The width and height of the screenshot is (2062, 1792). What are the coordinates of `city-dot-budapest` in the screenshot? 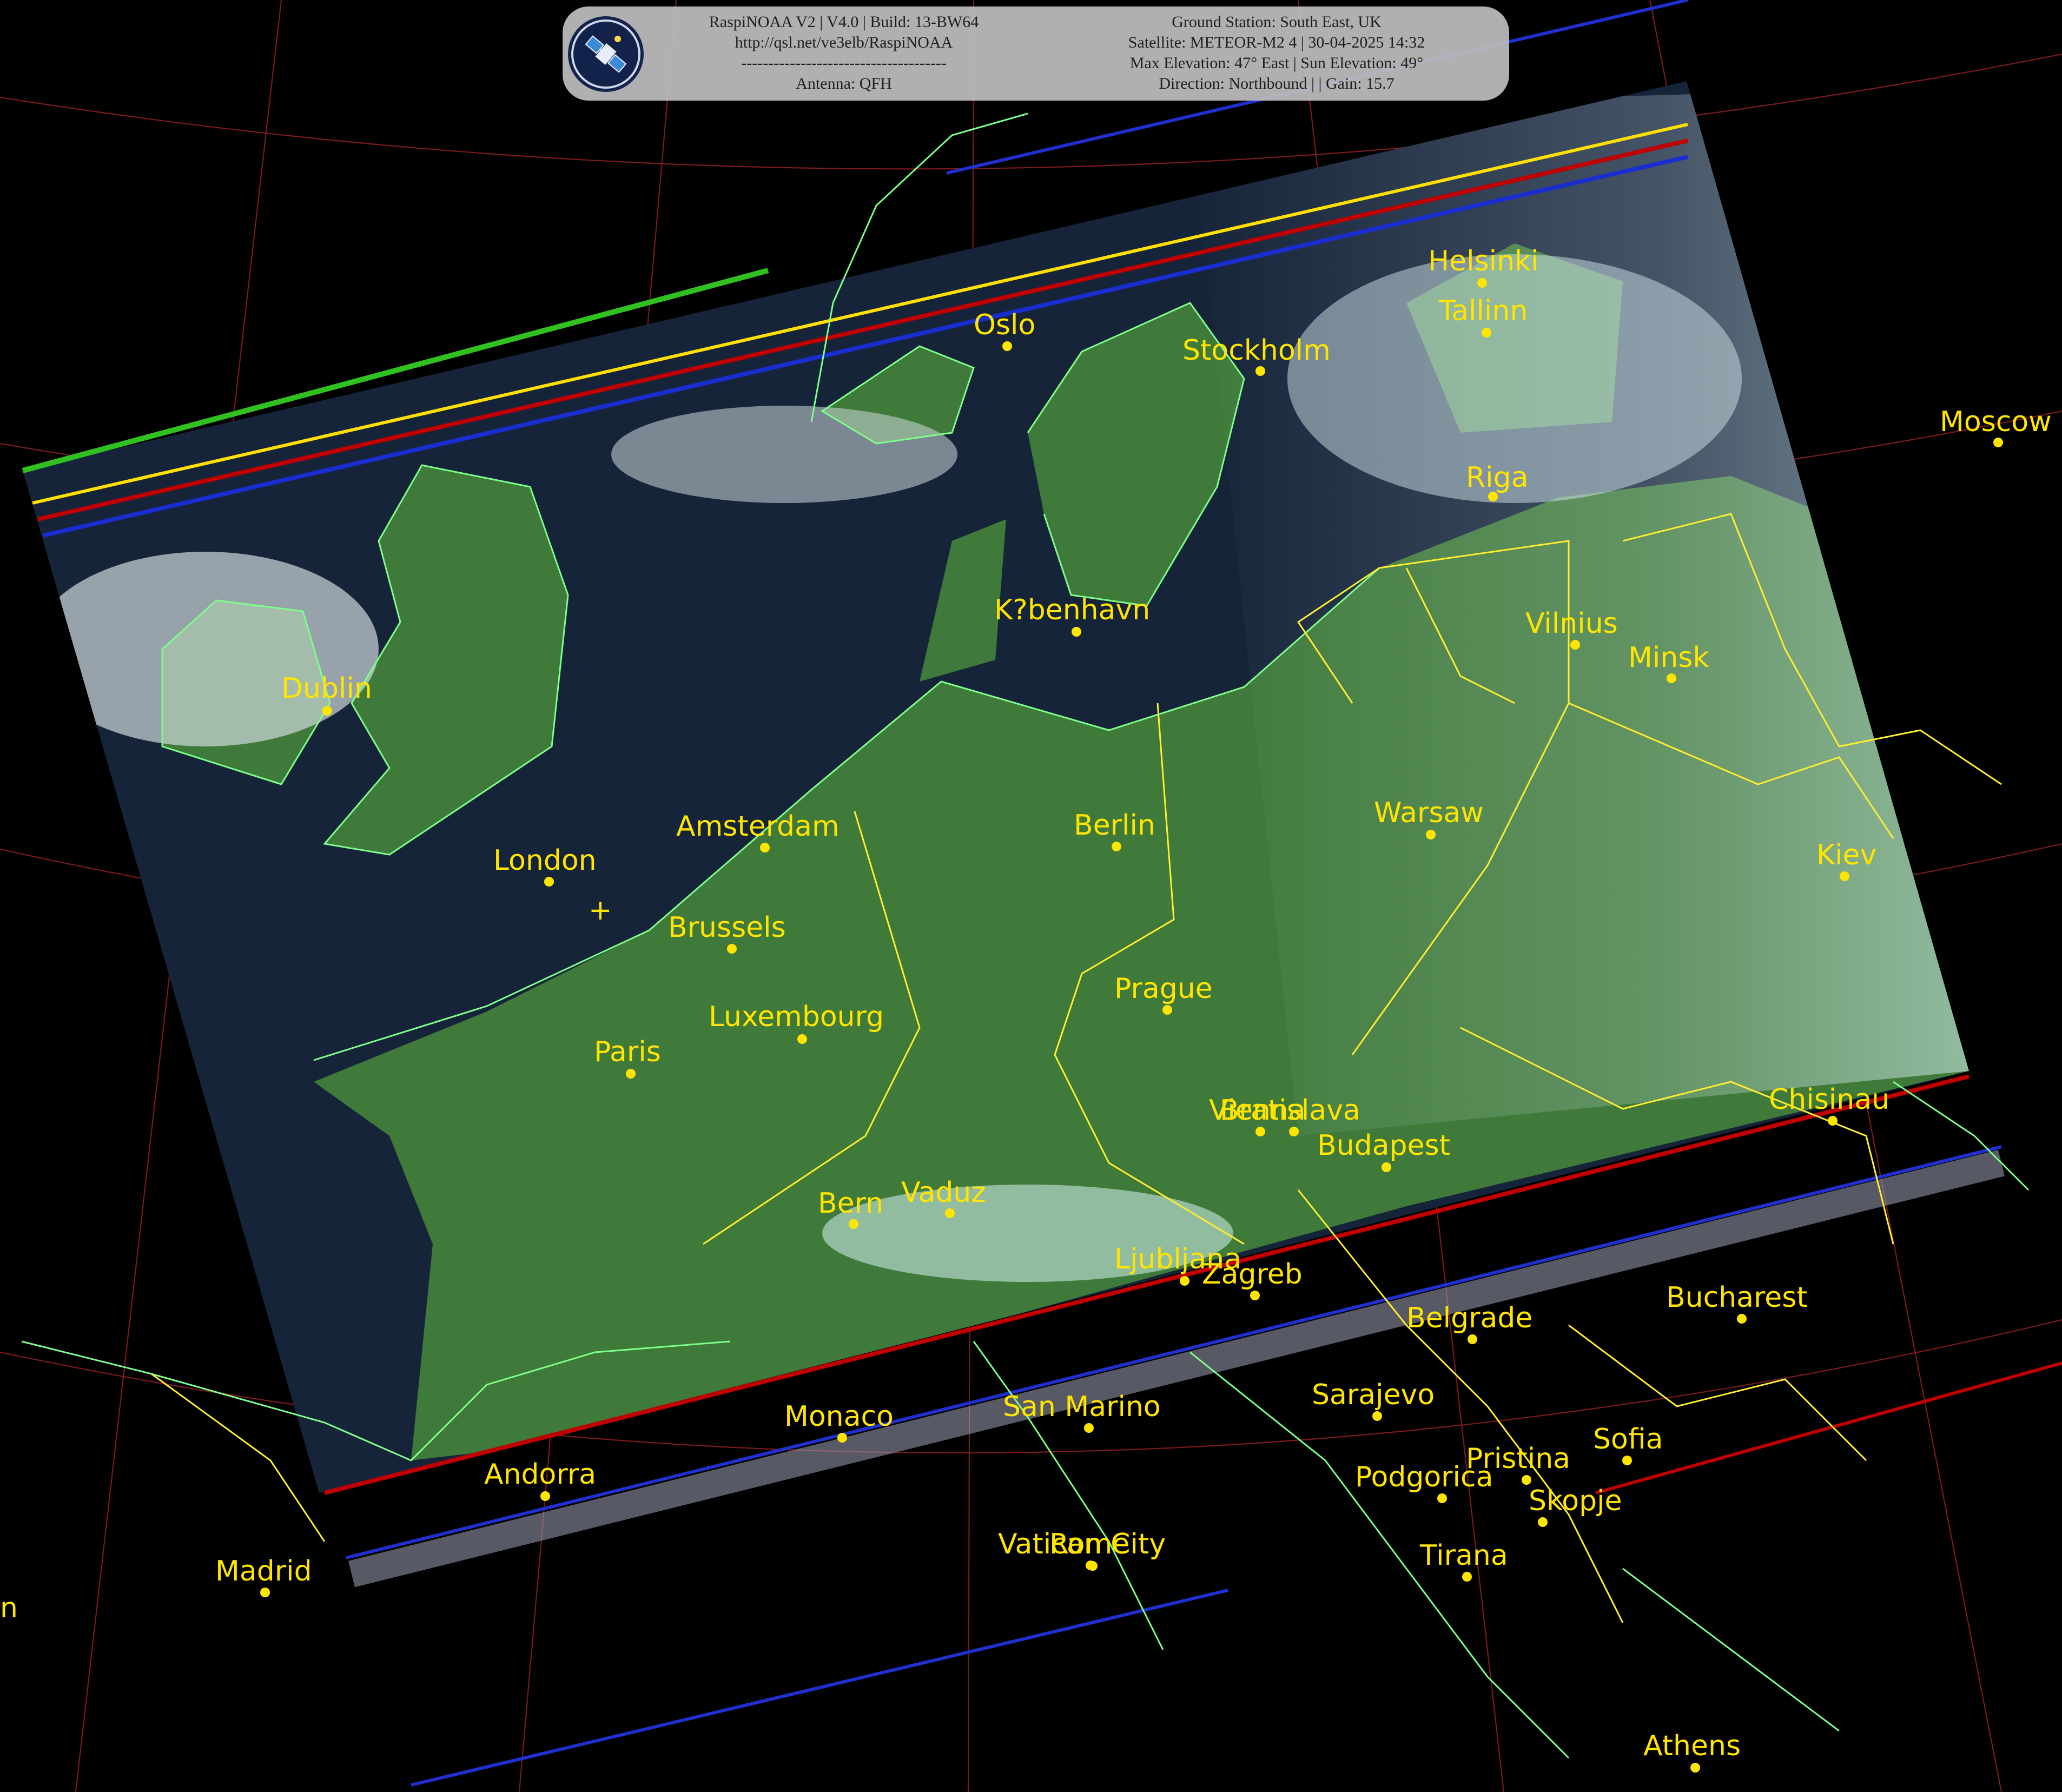 It's located at (1386, 1167).